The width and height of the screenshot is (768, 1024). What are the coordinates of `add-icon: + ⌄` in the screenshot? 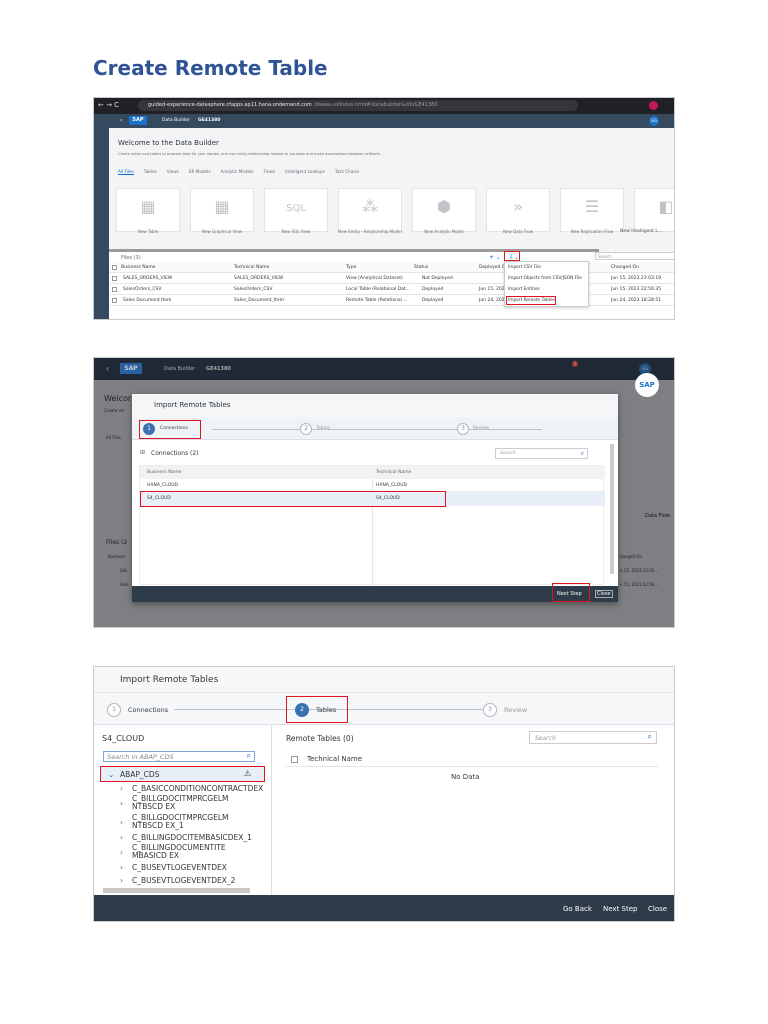 It's located at (495, 257).